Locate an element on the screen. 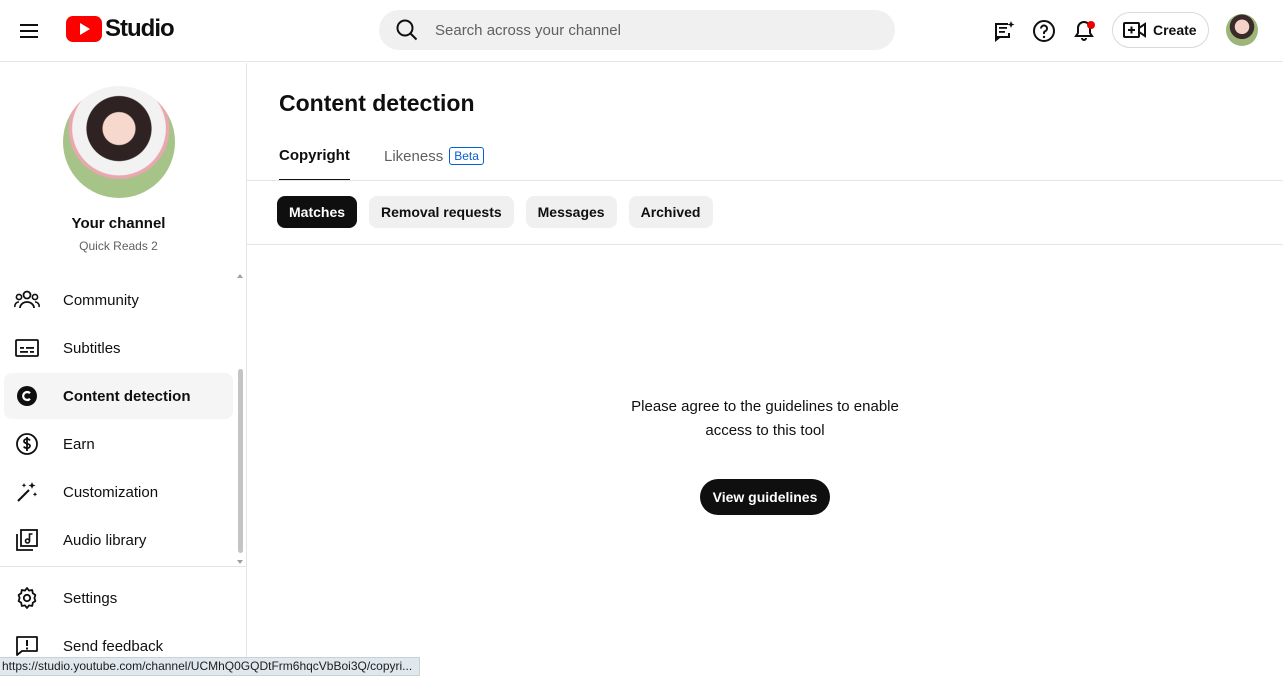  sidebar-item-audio-library: Audio library is located at coordinates (118, 540).